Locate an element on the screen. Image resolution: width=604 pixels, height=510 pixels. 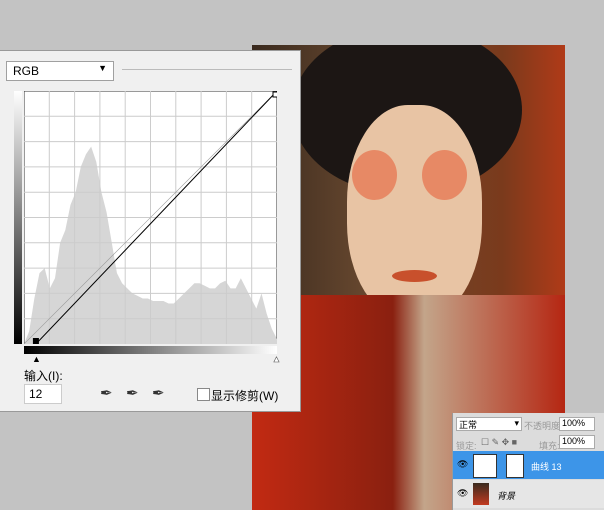
white-eyedropper-icon: ✒ is located at coordinates (158, 393).